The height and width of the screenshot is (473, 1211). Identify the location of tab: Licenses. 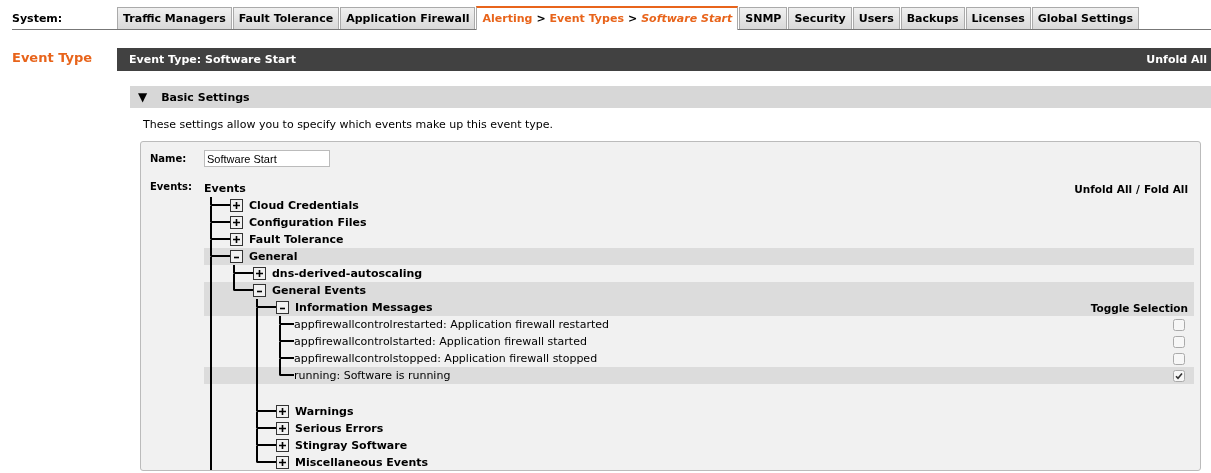
(998, 18).